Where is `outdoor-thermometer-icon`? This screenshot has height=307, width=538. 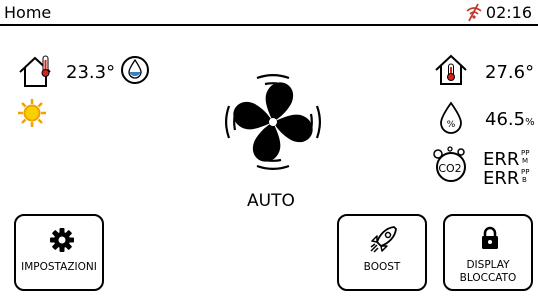
outdoor-thermometer-icon is located at coordinates (451, 69).